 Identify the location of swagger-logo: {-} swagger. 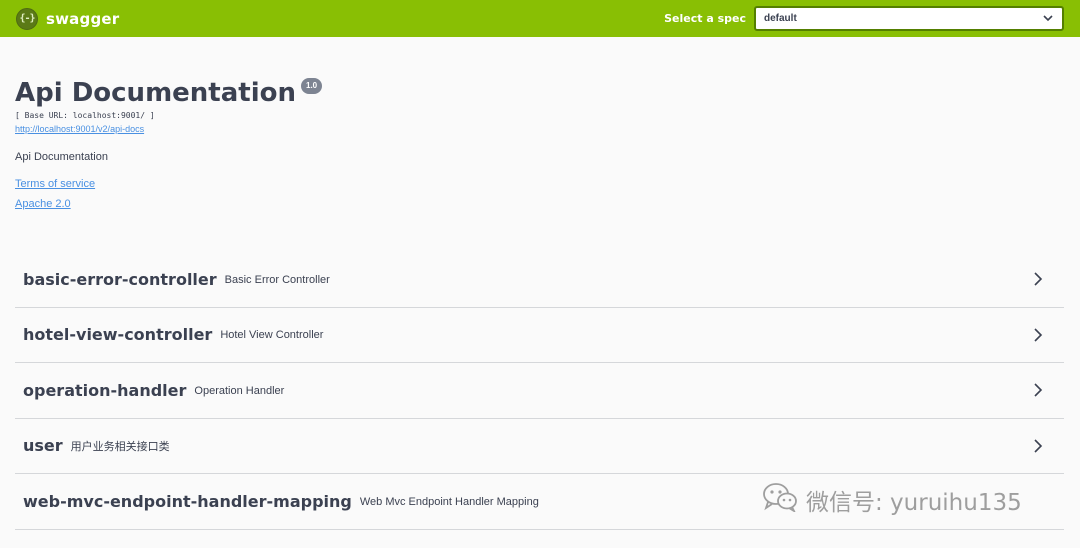
(68, 18).